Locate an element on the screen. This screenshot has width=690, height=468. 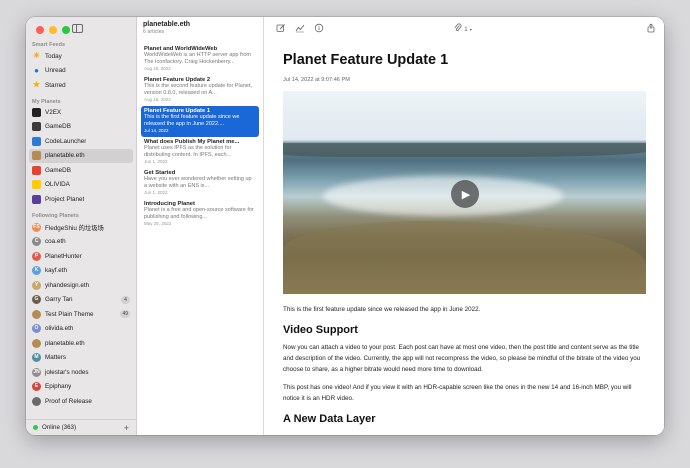
list-header: planetable.eth 6 articles is located at coordinates (166, 28).